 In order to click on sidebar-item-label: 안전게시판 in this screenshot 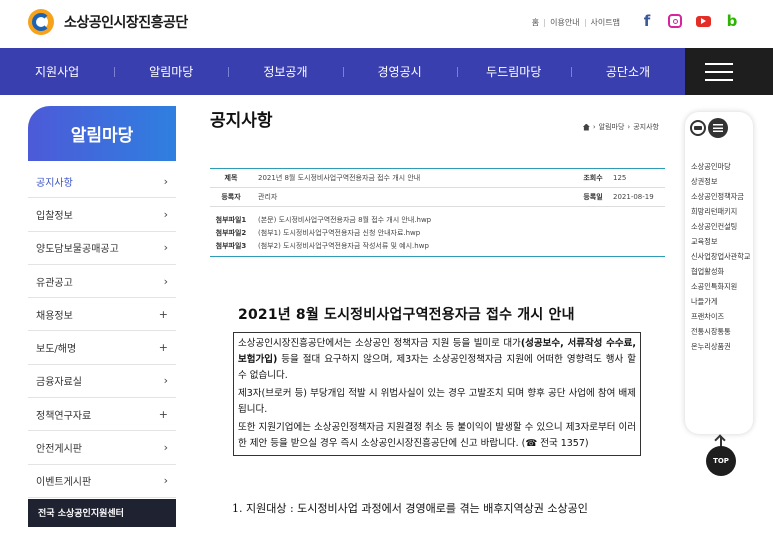, I will do `click(59, 450)`.